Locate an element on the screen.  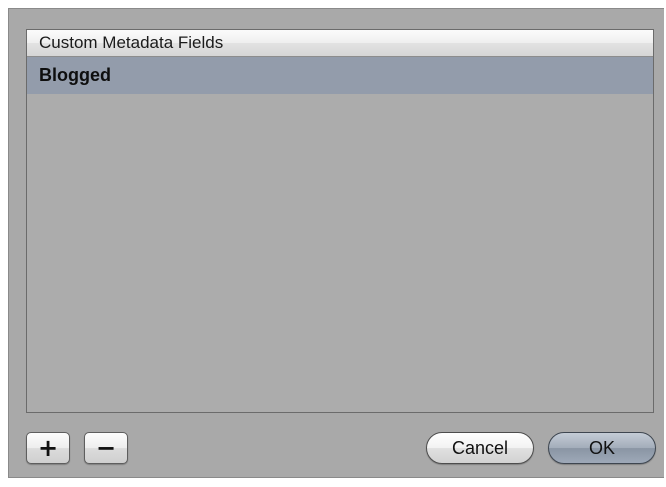
column-header-label: Custom Metadata Fields is located at coordinates (131, 42).